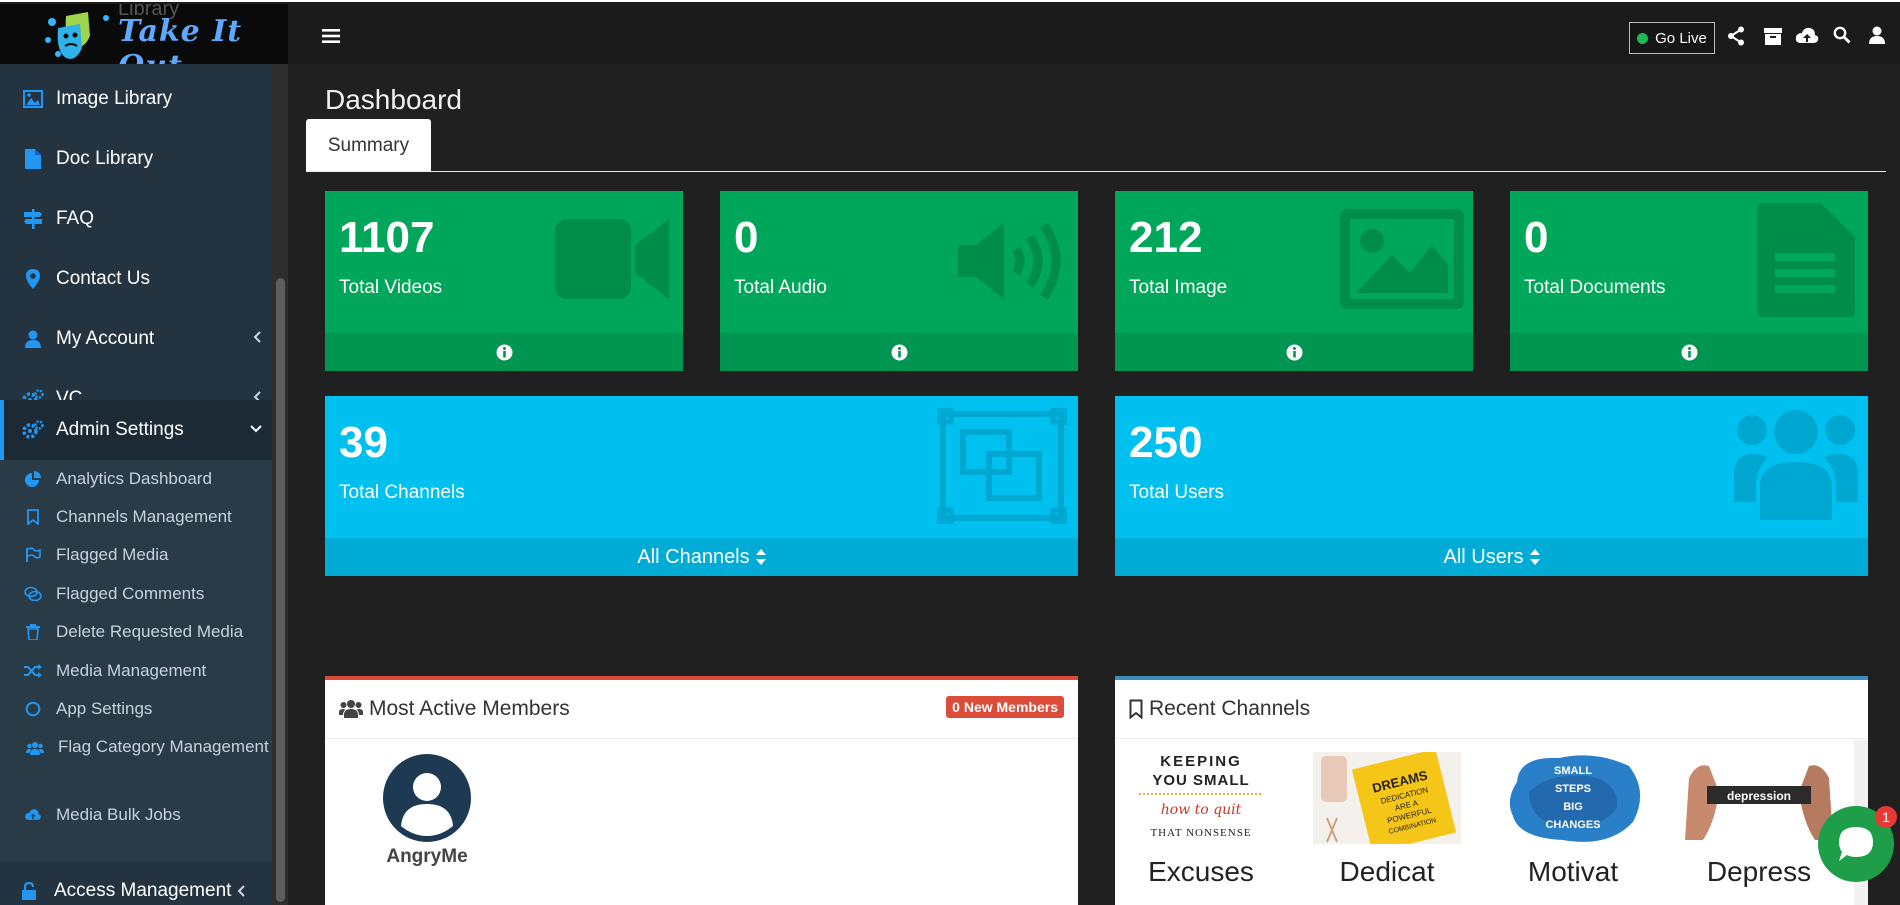 Image resolution: width=1900 pixels, height=905 pixels. What do you see at coordinates (33, 555) in the screenshot?
I see `flag-icon` at bounding box center [33, 555].